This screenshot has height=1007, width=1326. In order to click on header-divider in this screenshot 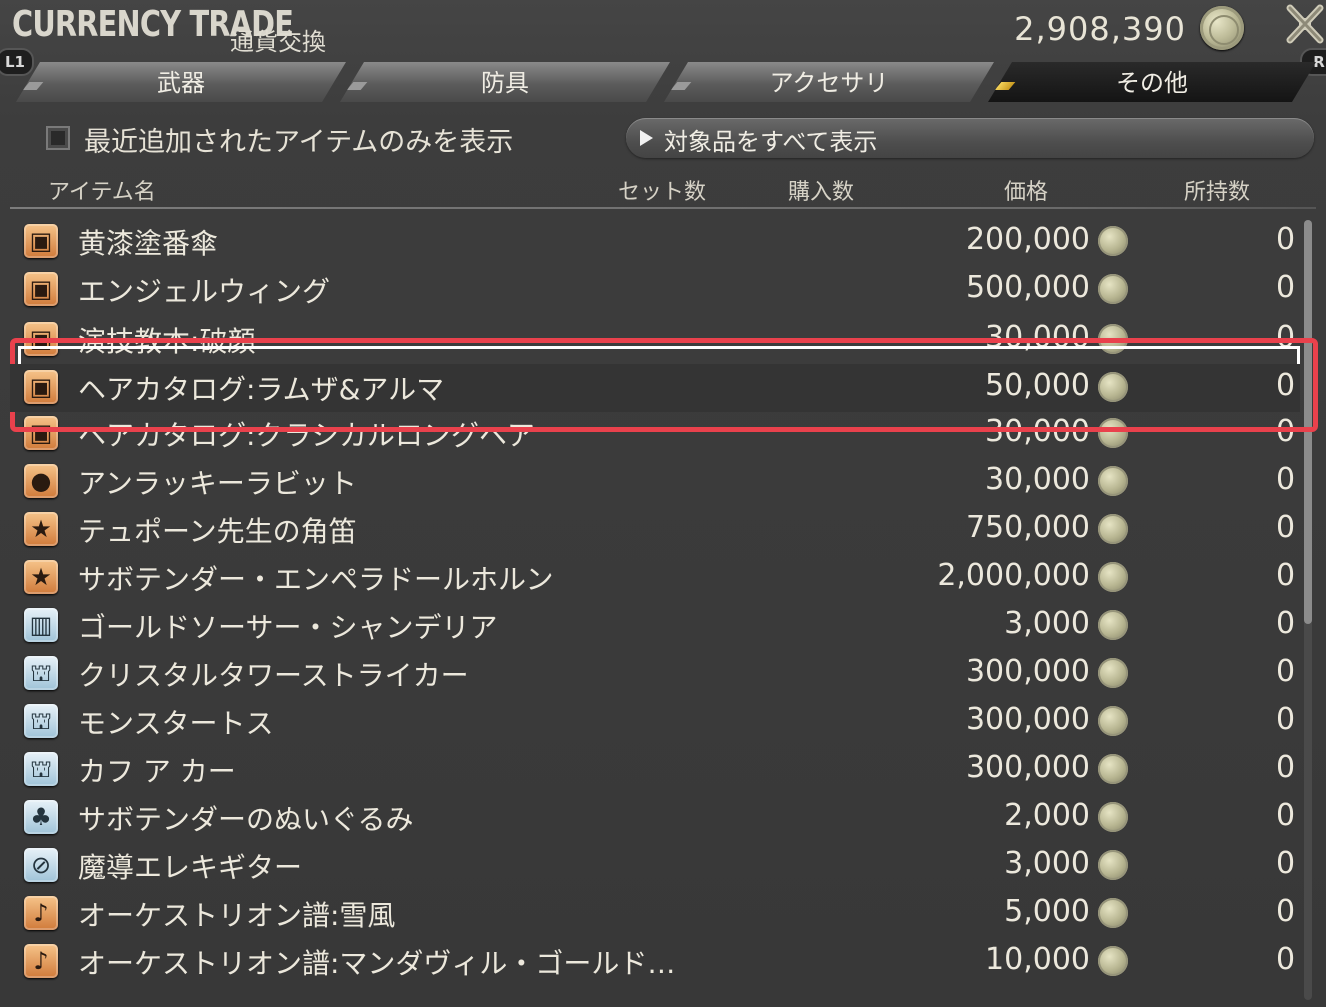, I will do `click(663, 208)`.